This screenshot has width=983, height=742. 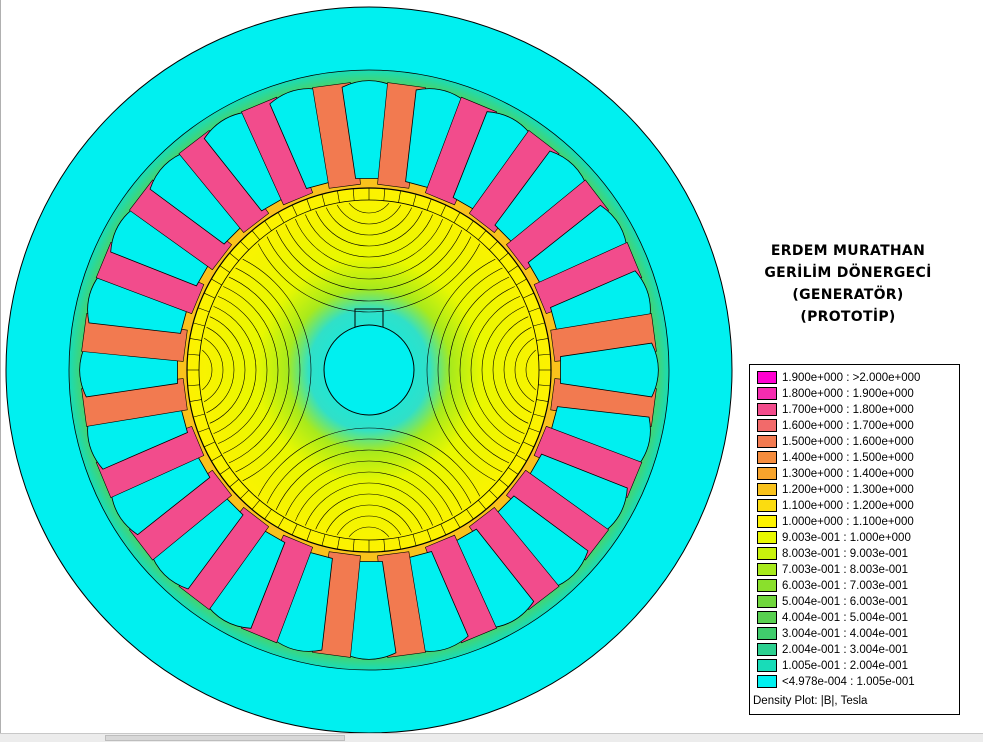 I want to click on legend-entry: 1.000e+000 : 1.100e+000, so click(x=835, y=521).